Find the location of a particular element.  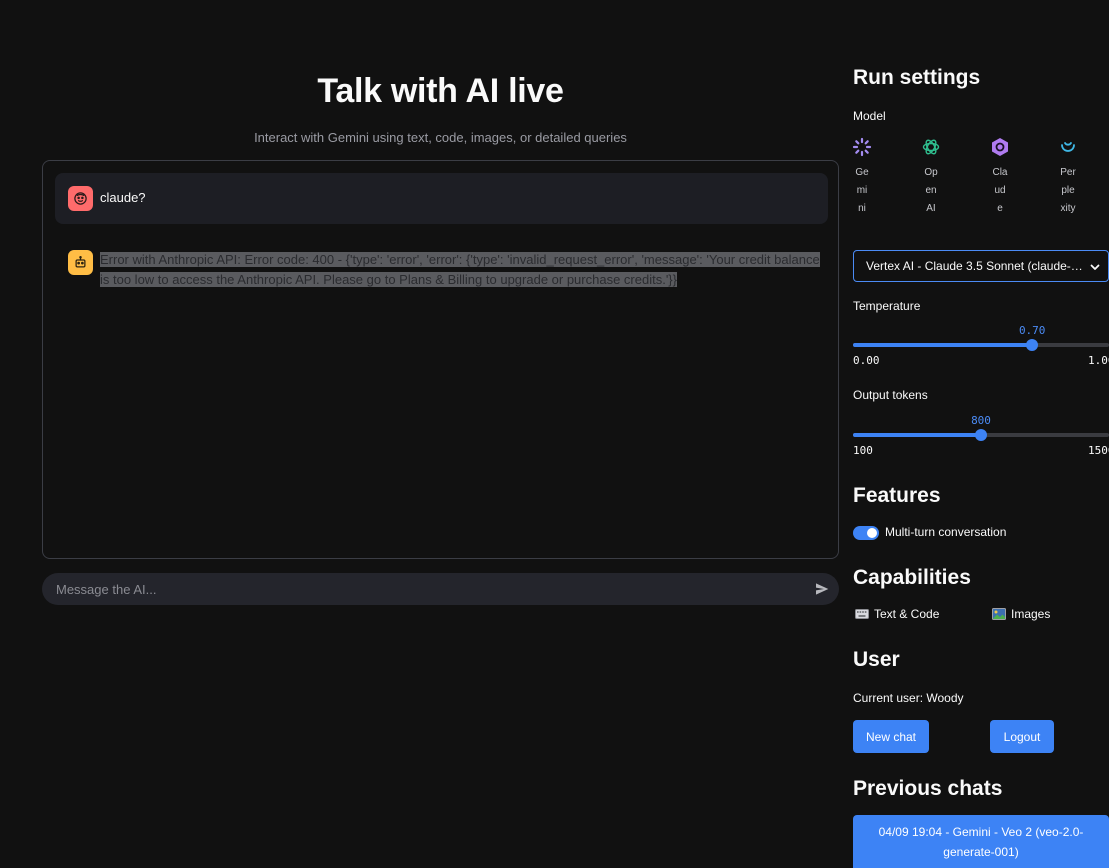

chevron-down-icon is located at coordinates (1095, 268).